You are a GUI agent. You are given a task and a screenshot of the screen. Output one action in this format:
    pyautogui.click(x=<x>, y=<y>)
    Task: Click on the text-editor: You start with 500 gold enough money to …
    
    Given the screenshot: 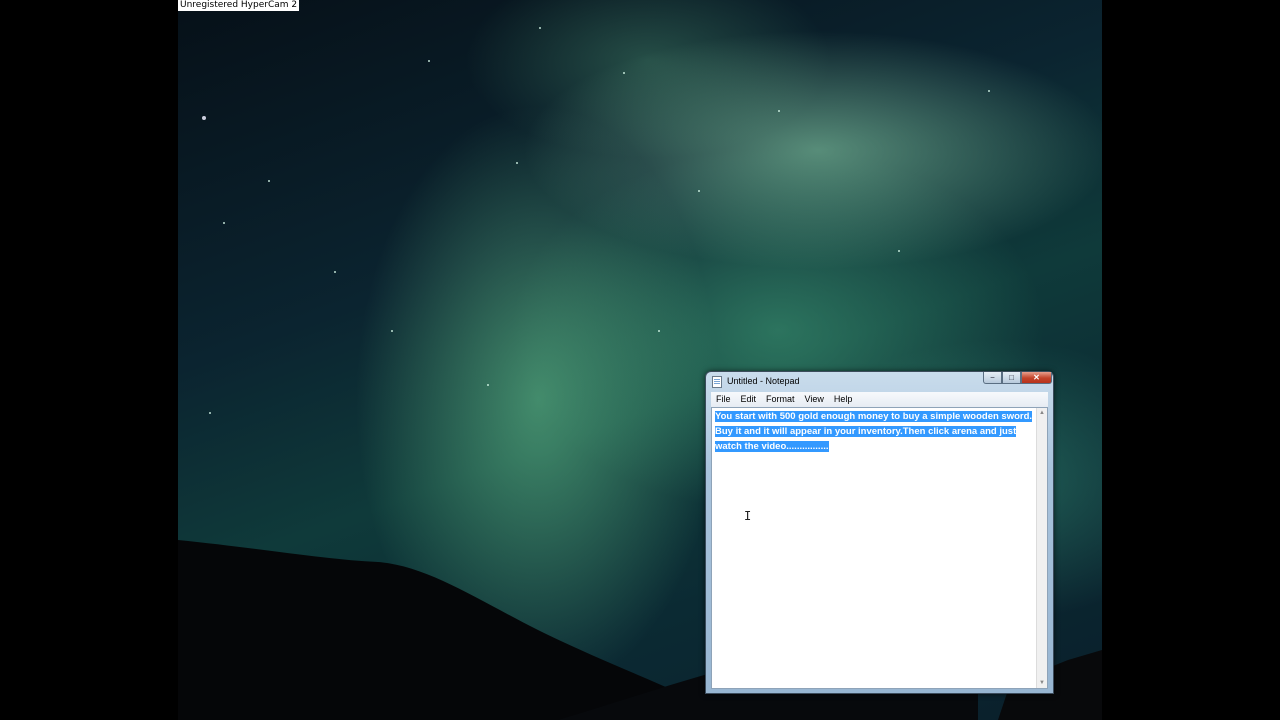 What is the action you would take?
    pyautogui.click(x=879, y=548)
    